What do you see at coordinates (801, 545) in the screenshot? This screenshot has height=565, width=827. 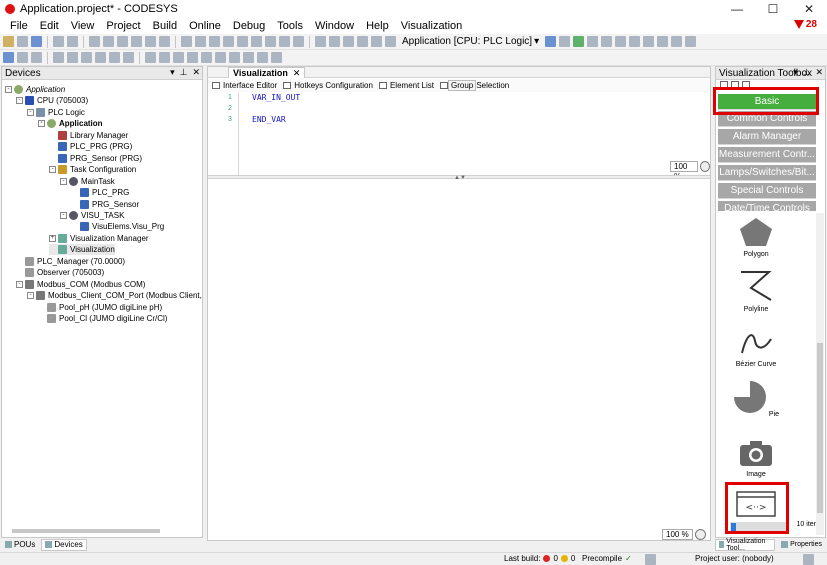 I see `tab-properties: Properties` at bounding box center [801, 545].